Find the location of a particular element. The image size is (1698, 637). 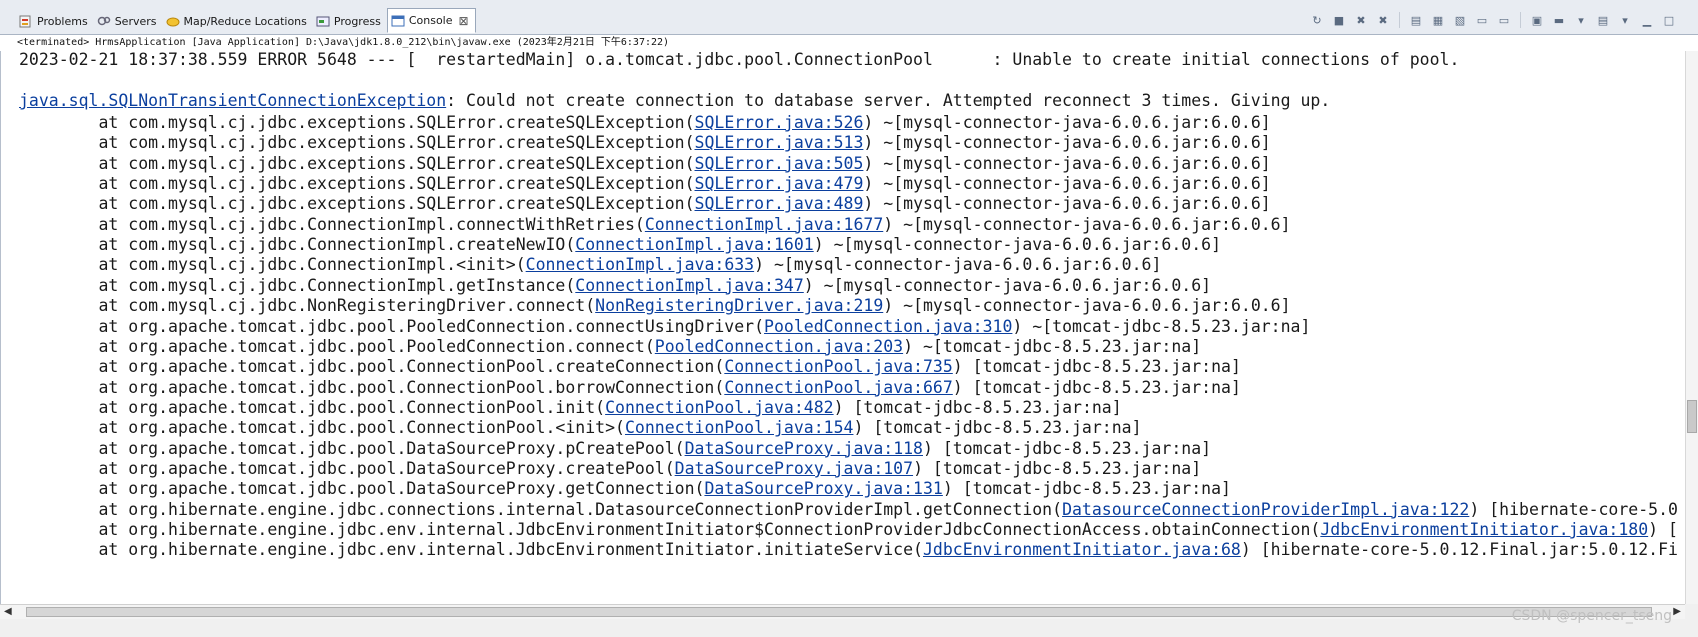

source-link: PooledConnection.java:203 is located at coordinates (779, 346).